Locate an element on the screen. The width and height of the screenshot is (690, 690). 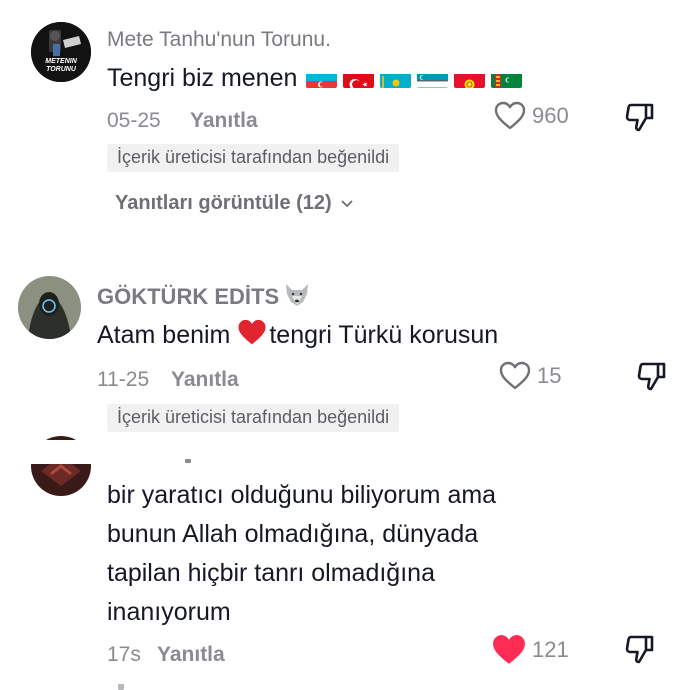
avatar-image is located at coordinates (49, 307).